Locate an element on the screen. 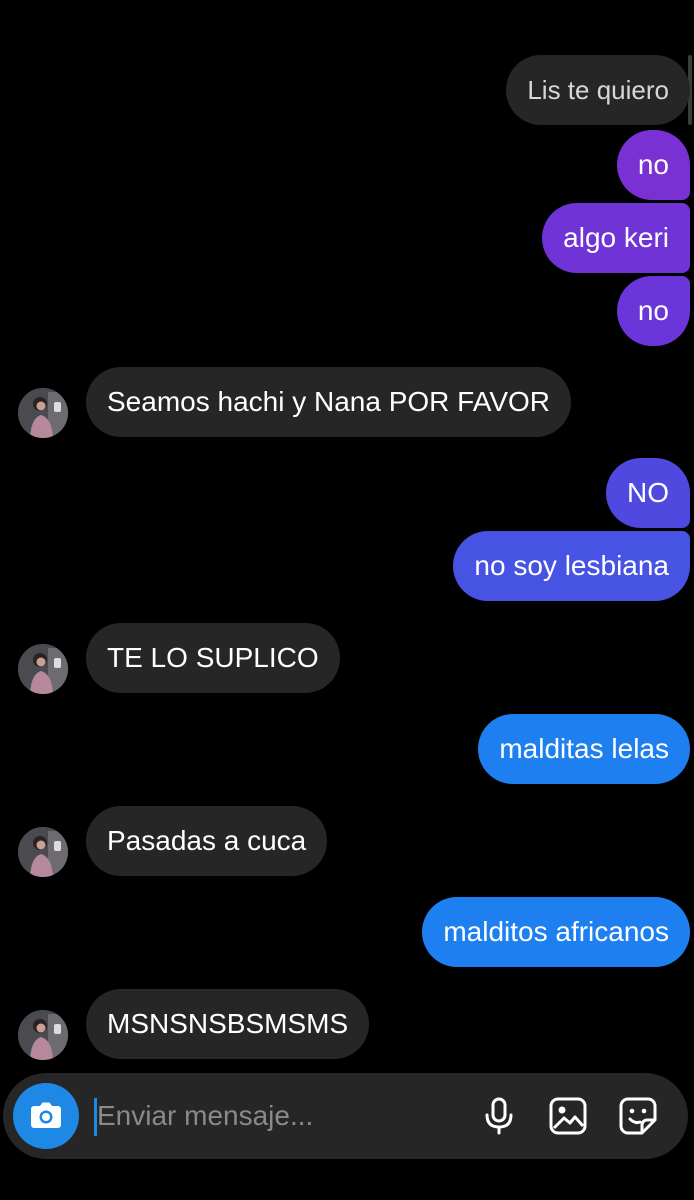 The height and width of the screenshot is (1200, 694). microphone-button is located at coordinates (499, 1116).